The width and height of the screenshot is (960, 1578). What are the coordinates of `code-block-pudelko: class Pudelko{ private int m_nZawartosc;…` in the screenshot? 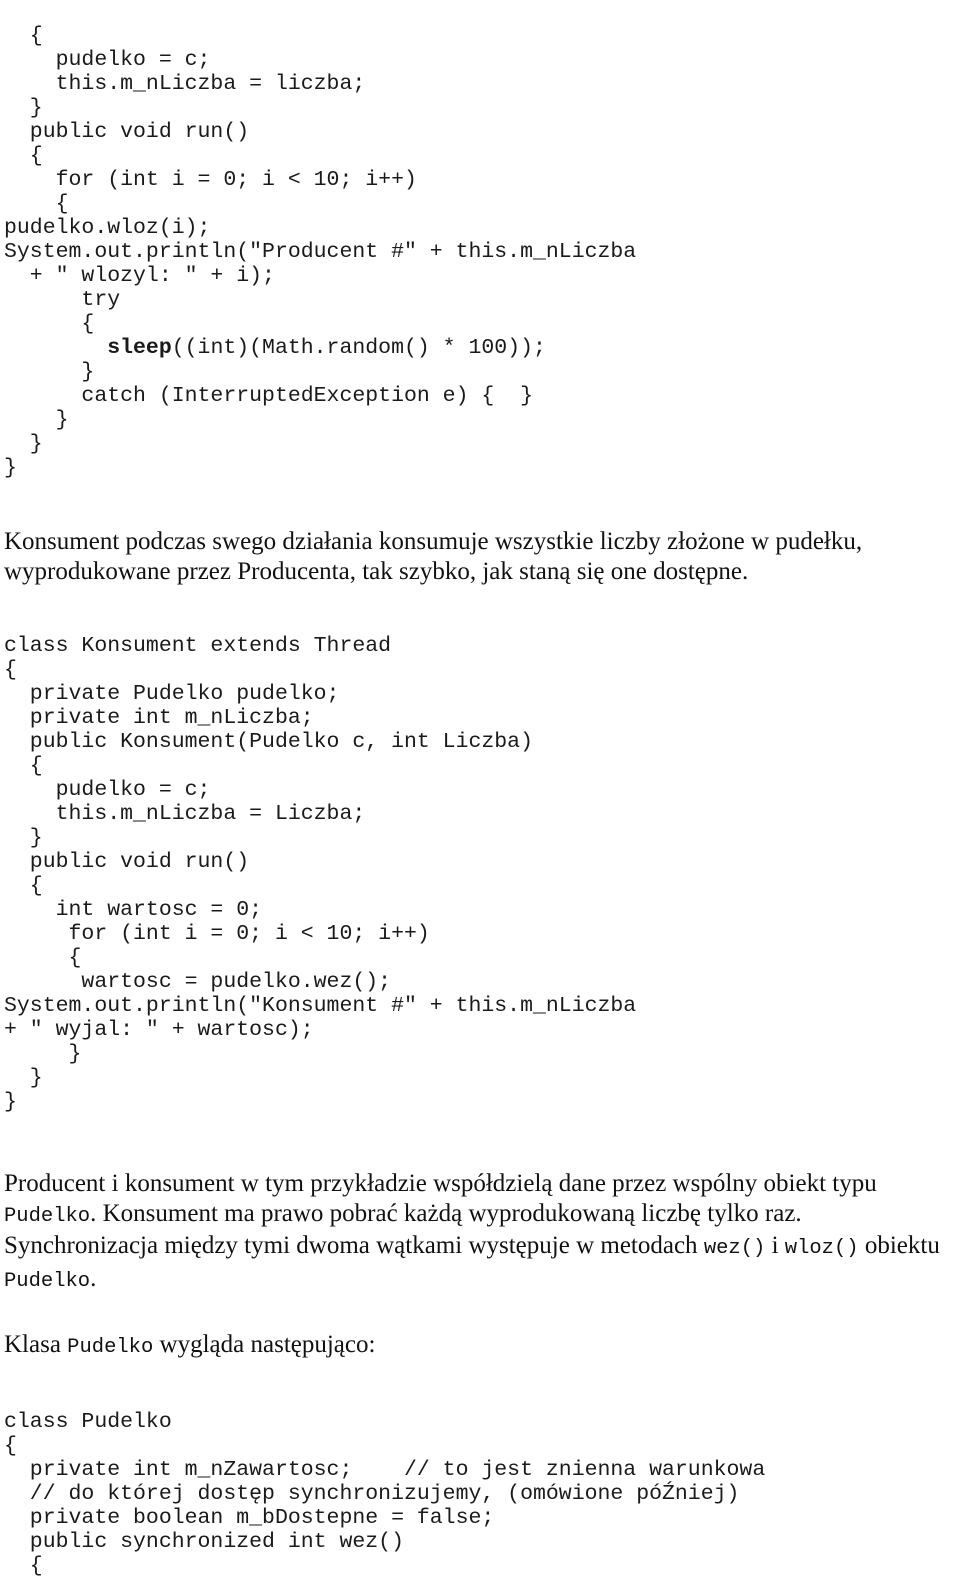 It's located at (478, 1494).